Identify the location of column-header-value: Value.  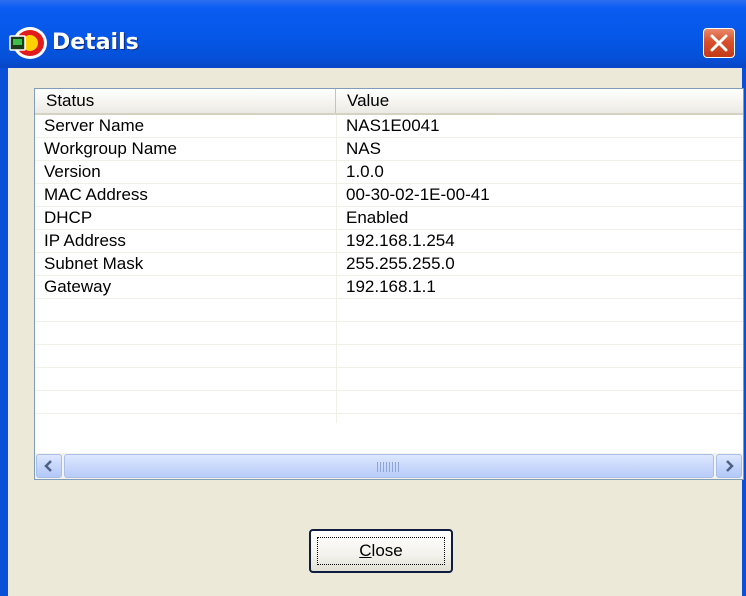
(539, 101).